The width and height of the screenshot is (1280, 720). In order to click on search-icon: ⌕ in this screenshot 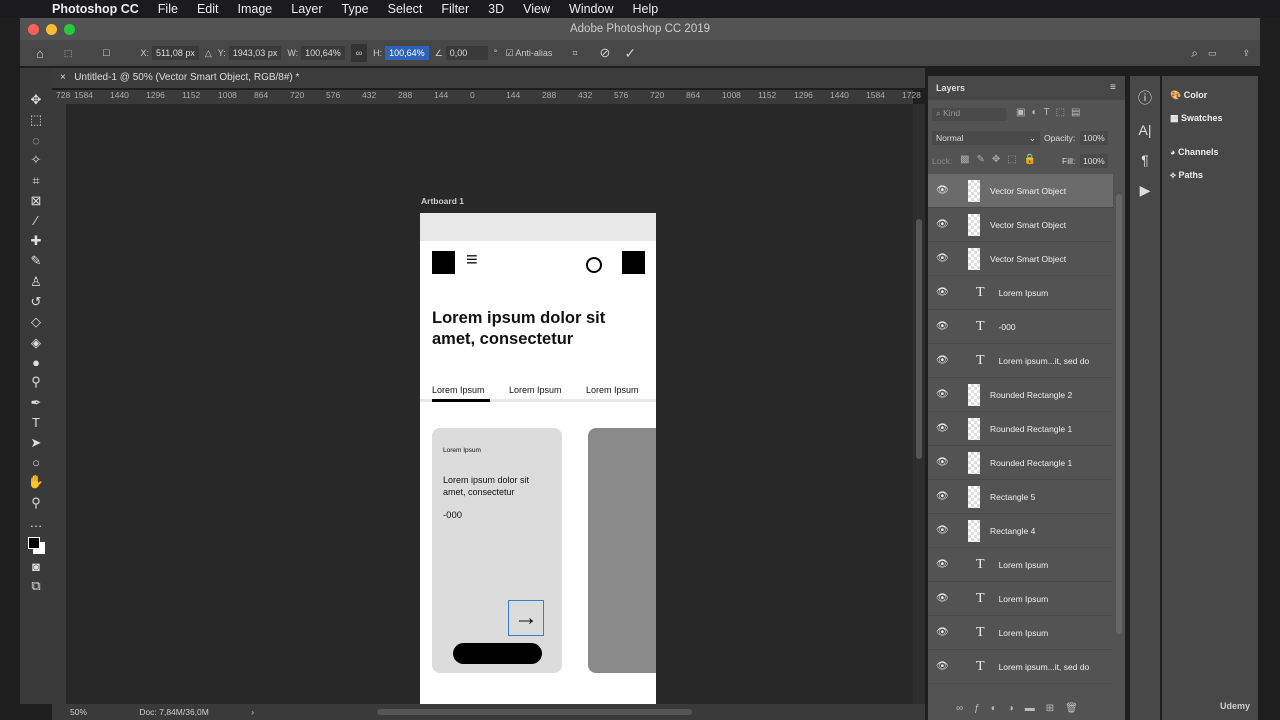, I will do `click(1194, 53)`.